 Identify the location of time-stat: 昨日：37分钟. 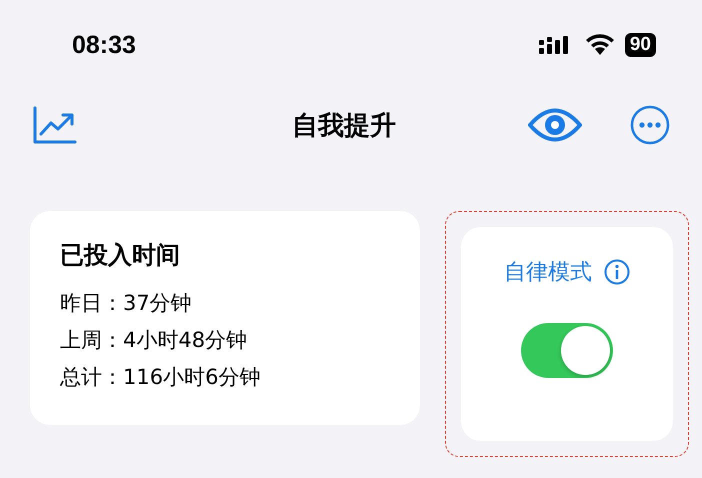
(126, 303).